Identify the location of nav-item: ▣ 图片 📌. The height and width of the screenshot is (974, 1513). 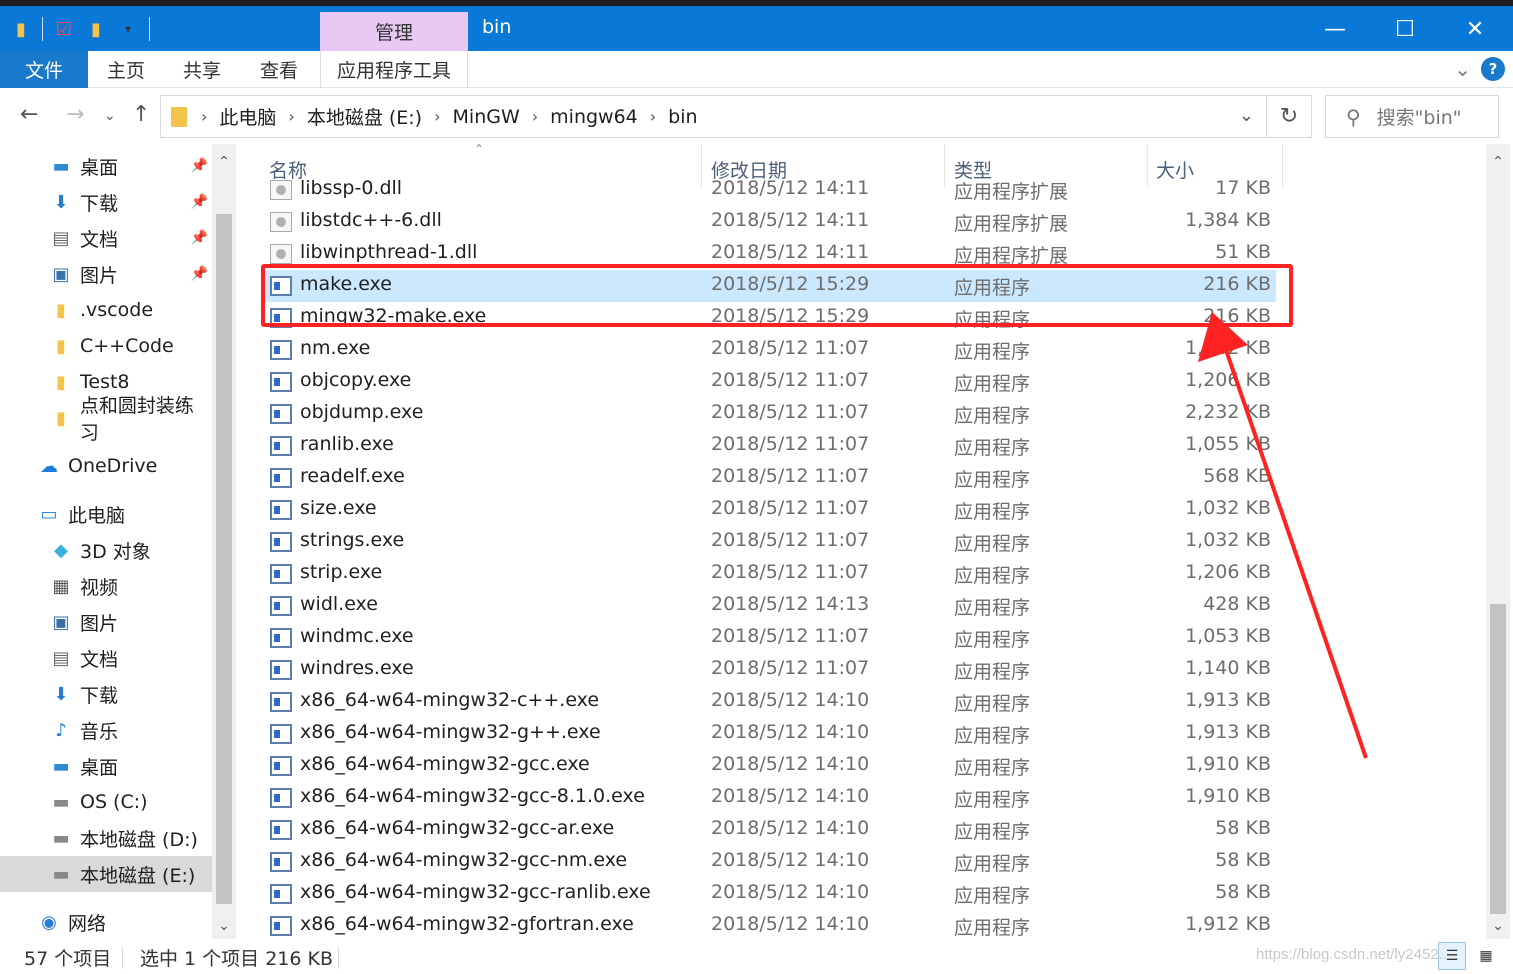
(106, 274).